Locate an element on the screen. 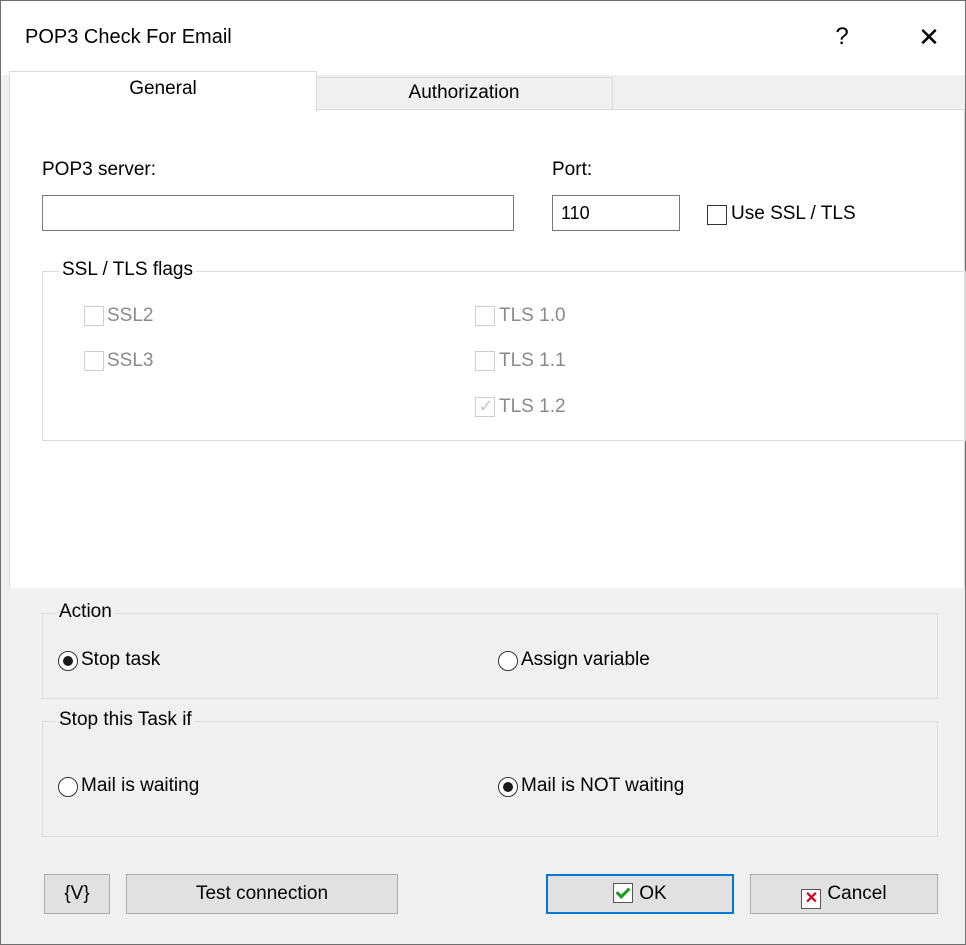 Image resolution: width=966 pixels, height=945 pixels. stop-task-label: Stop task is located at coordinates (121, 659).